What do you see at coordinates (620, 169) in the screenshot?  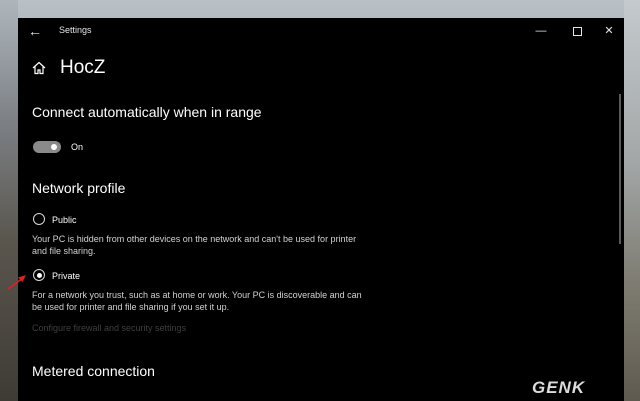 I see `scrollbar` at bounding box center [620, 169].